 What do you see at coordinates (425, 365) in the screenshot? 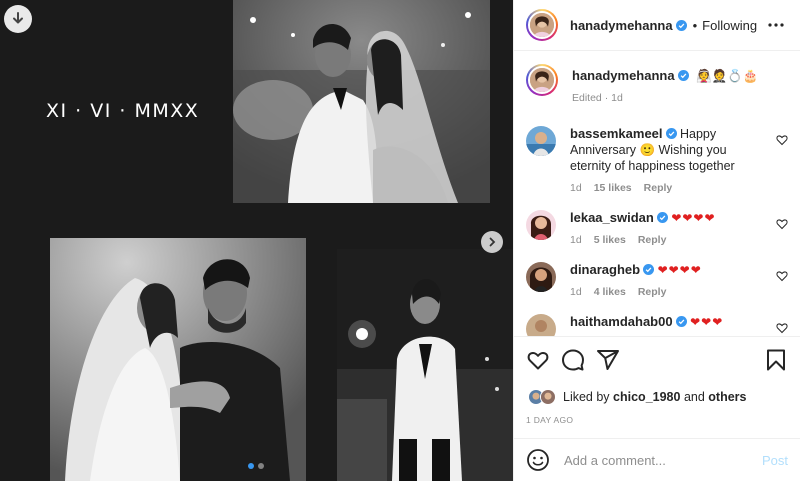
I see `photo-groom` at bounding box center [425, 365].